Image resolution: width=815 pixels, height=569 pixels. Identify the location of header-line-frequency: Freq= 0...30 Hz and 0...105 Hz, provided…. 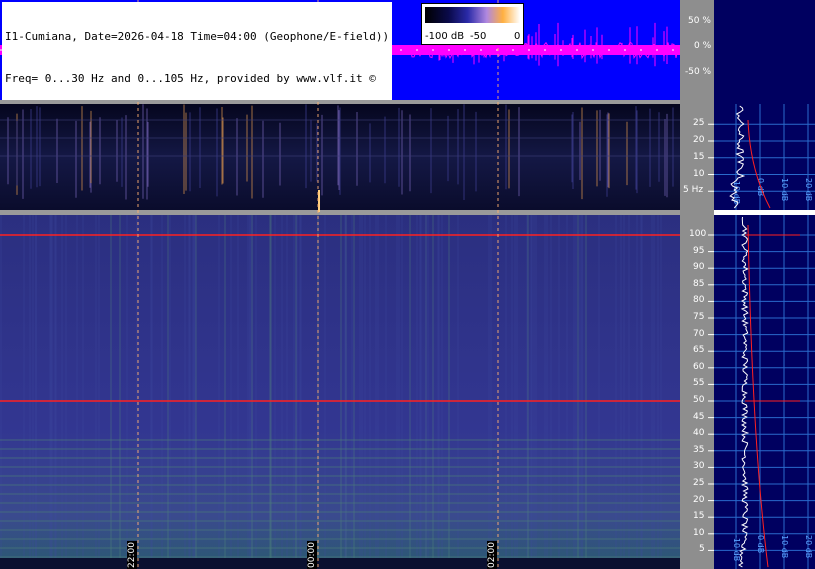
(190, 78).